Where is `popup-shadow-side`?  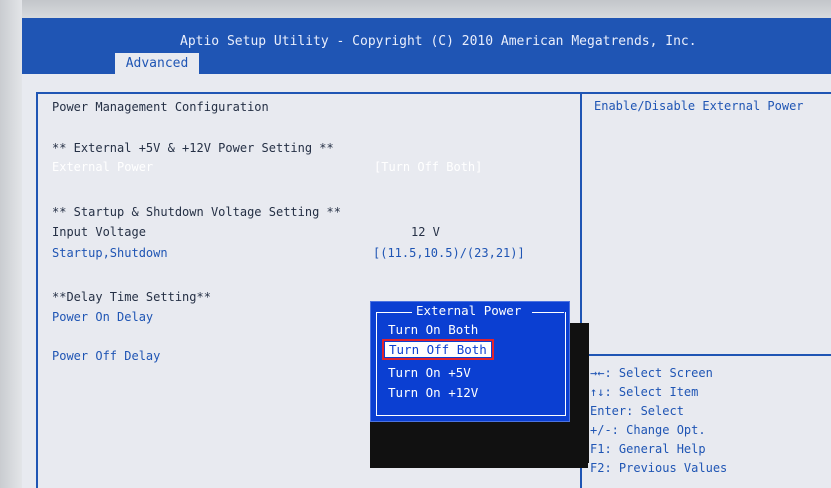
popup-shadow-side is located at coordinates (578, 393).